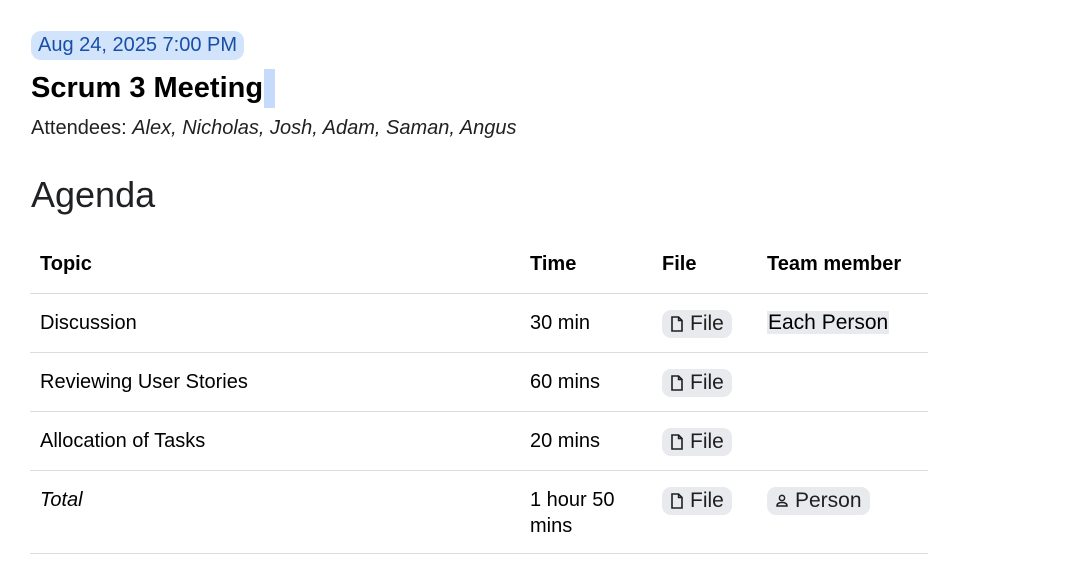  I want to click on time-cell: 20 mins, so click(586, 441).